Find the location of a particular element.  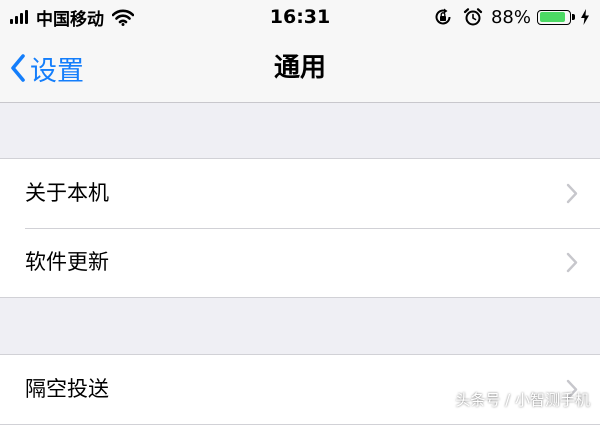

page-title: 通用 is located at coordinates (299, 68).